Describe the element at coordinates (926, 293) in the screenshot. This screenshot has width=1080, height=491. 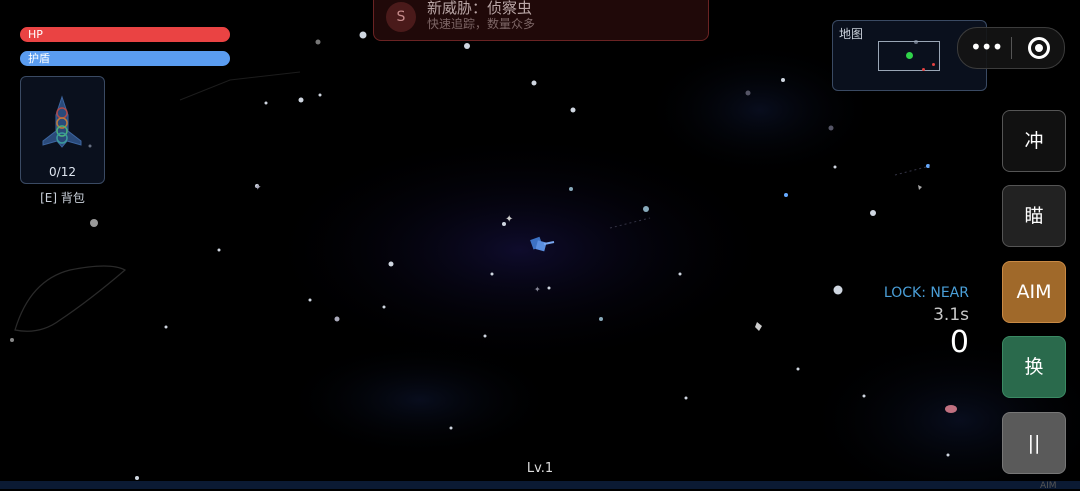
I see `lock-status: LOCK: NEAR` at that location.